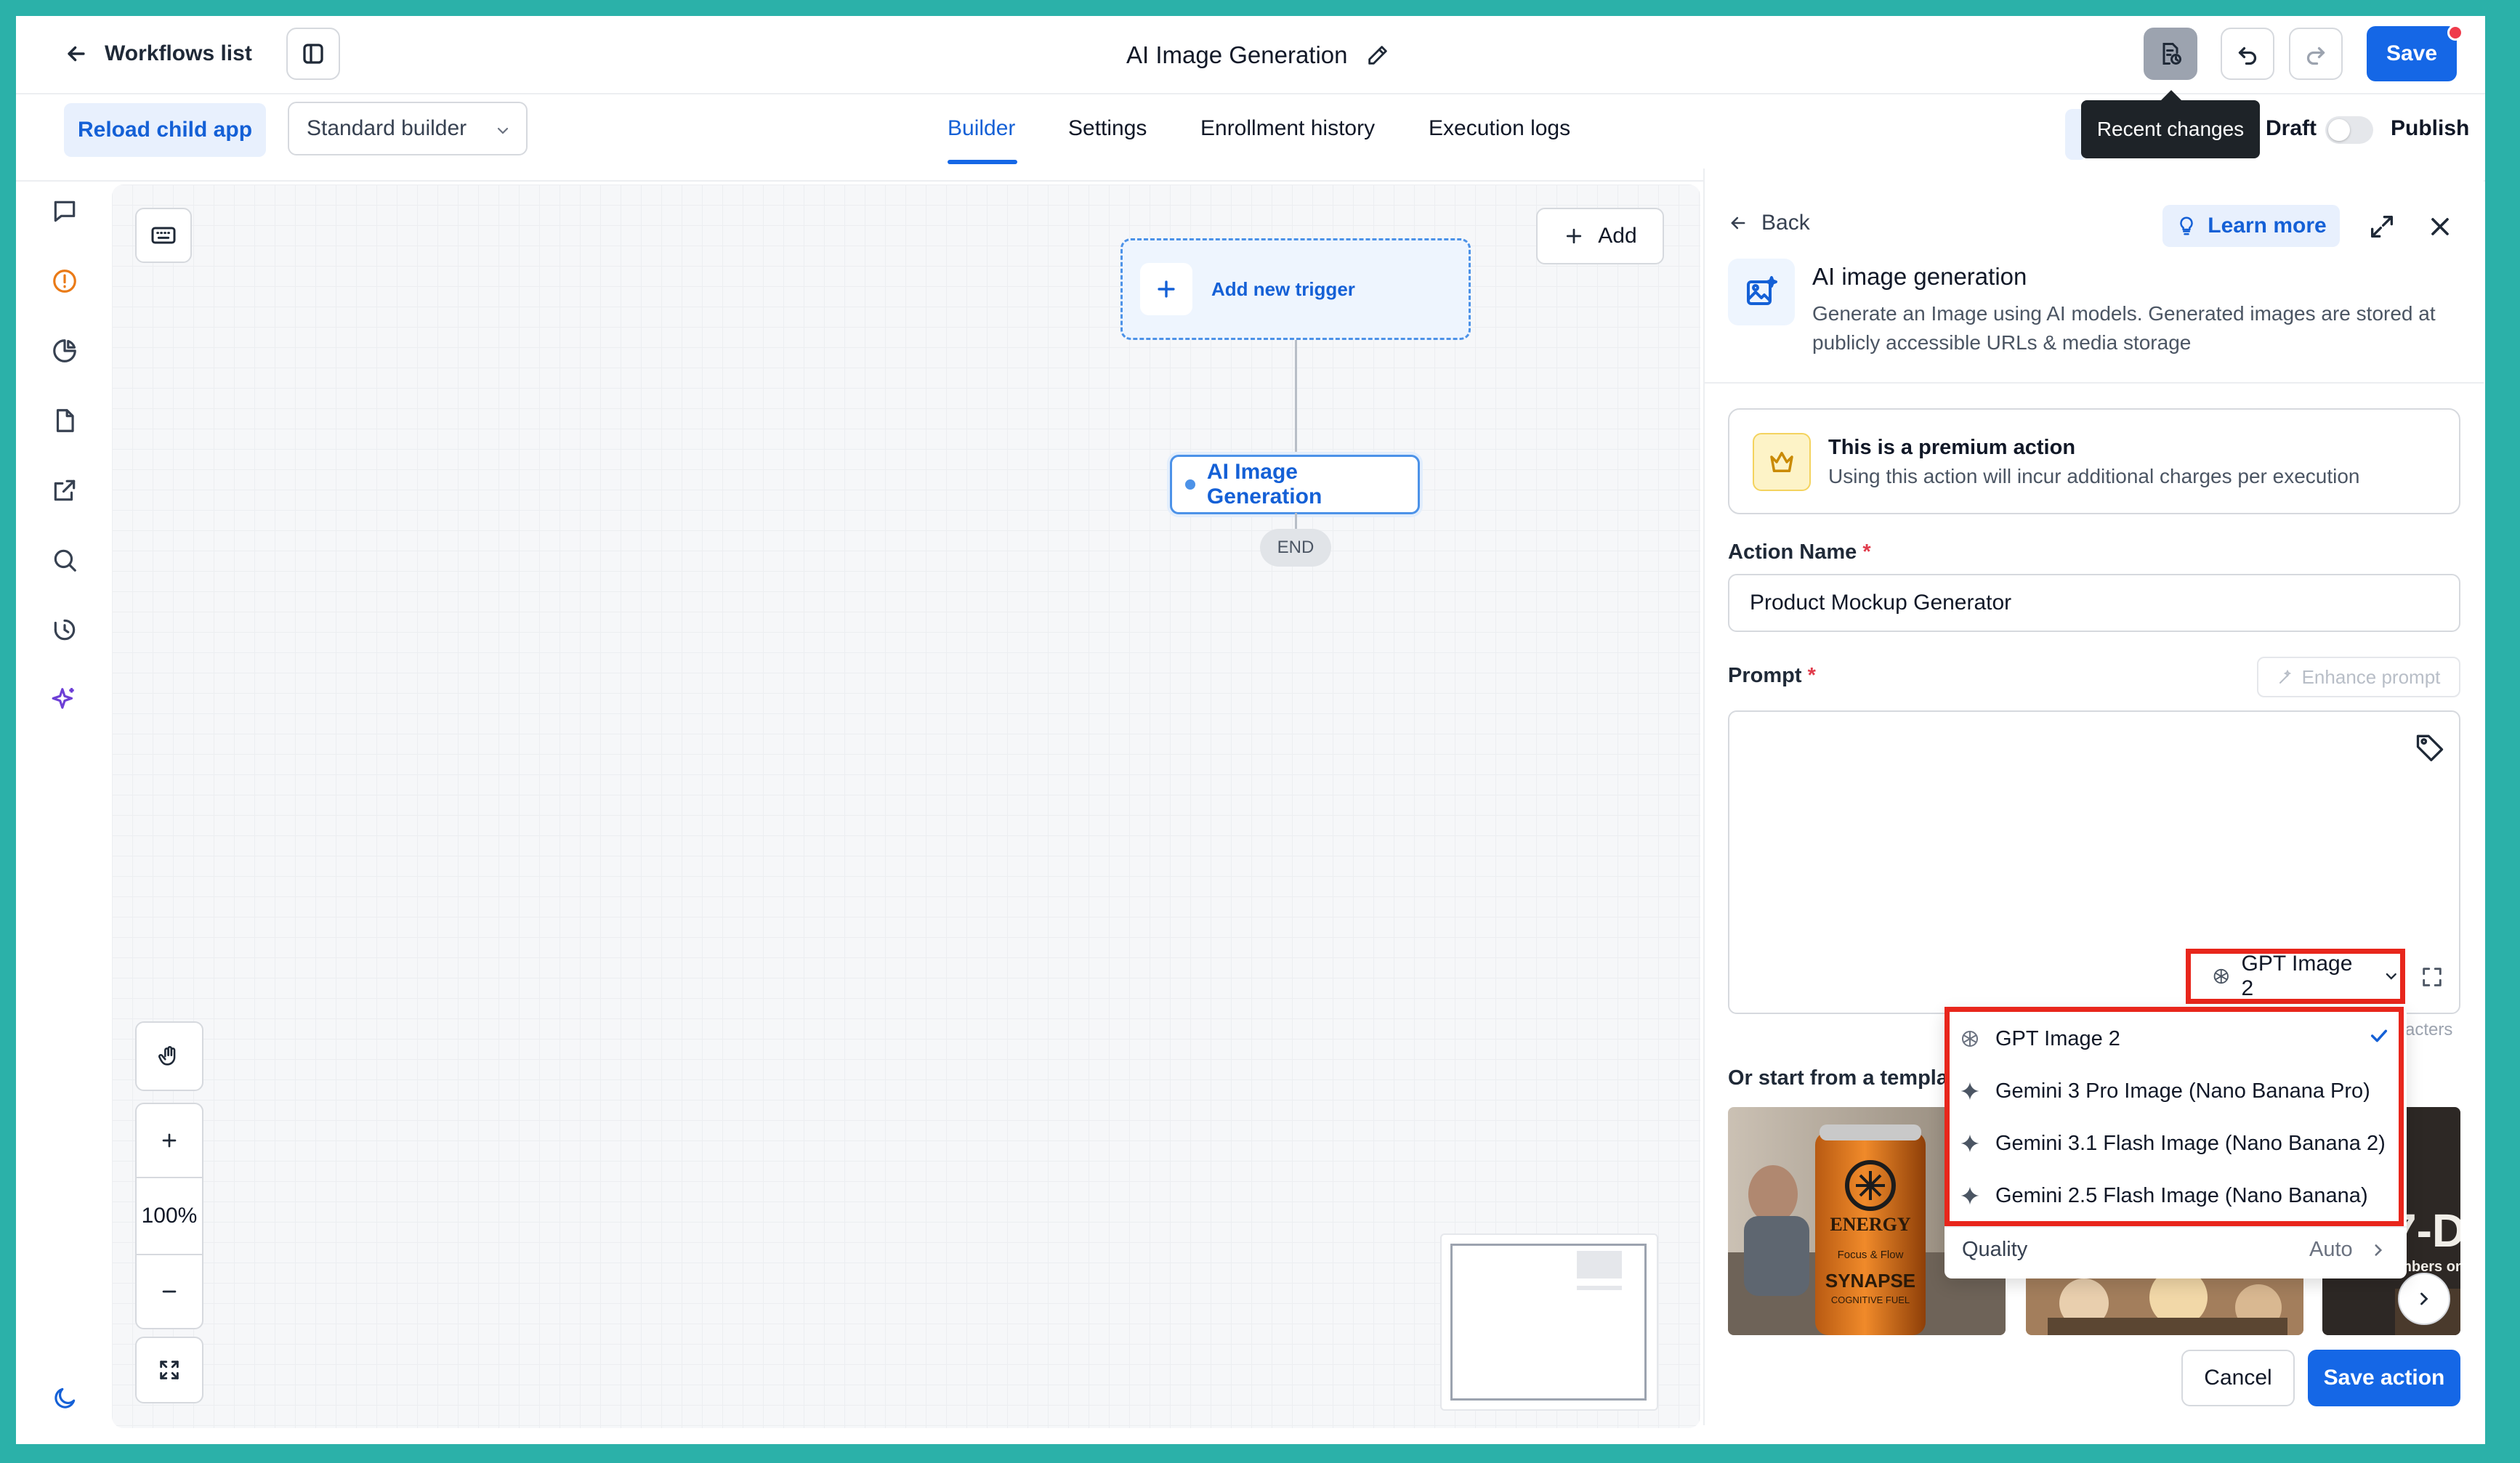 The image size is (2520, 1463). What do you see at coordinates (1237, 54) in the screenshot?
I see `workflow-title-text: AI Image Generation` at bounding box center [1237, 54].